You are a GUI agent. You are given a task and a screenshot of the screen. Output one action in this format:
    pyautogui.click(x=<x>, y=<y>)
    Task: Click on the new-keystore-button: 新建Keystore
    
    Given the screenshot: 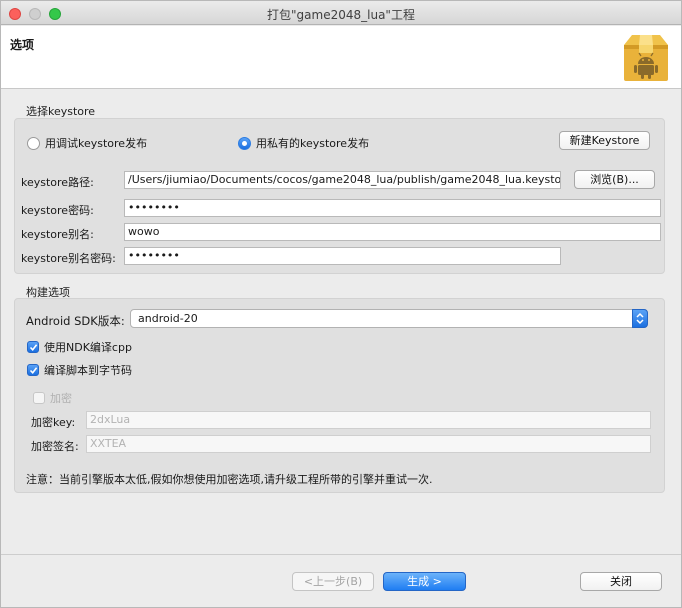 What is the action you would take?
    pyautogui.click(x=604, y=140)
    